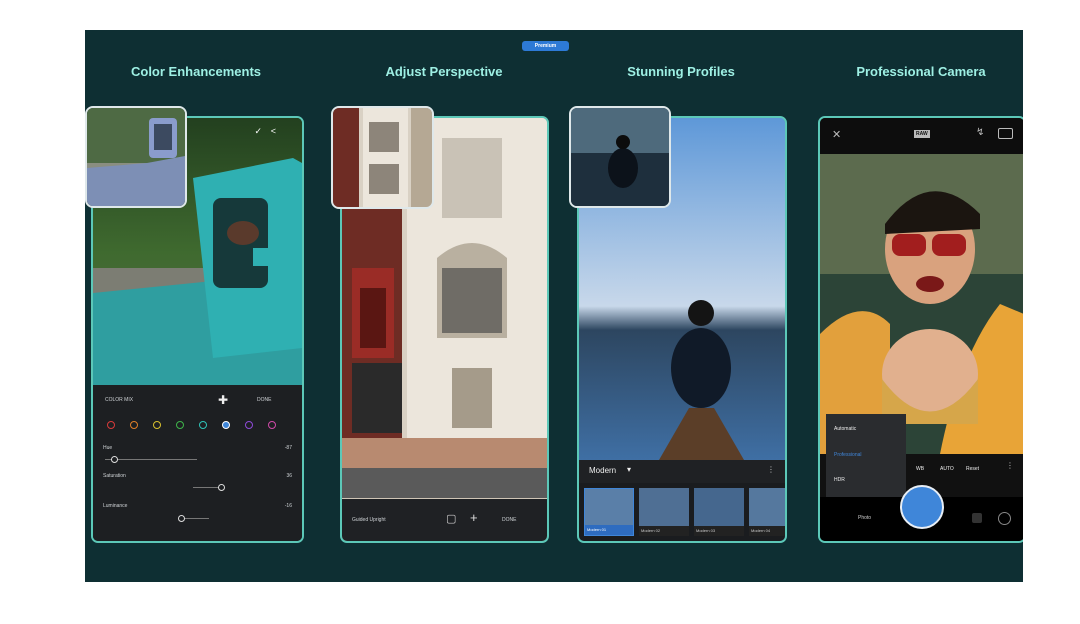 This screenshot has width=1080, height=624. Describe the element at coordinates (972, 469) in the screenshot. I see `reset-control: Reset` at that location.